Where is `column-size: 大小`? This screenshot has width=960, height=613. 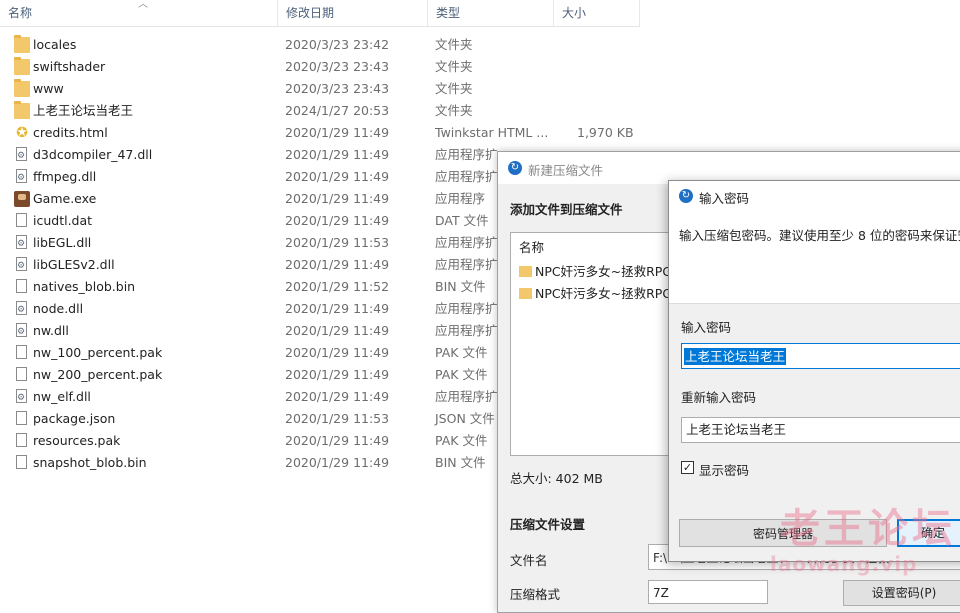
column-size: 大小 is located at coordinates (597, 13).